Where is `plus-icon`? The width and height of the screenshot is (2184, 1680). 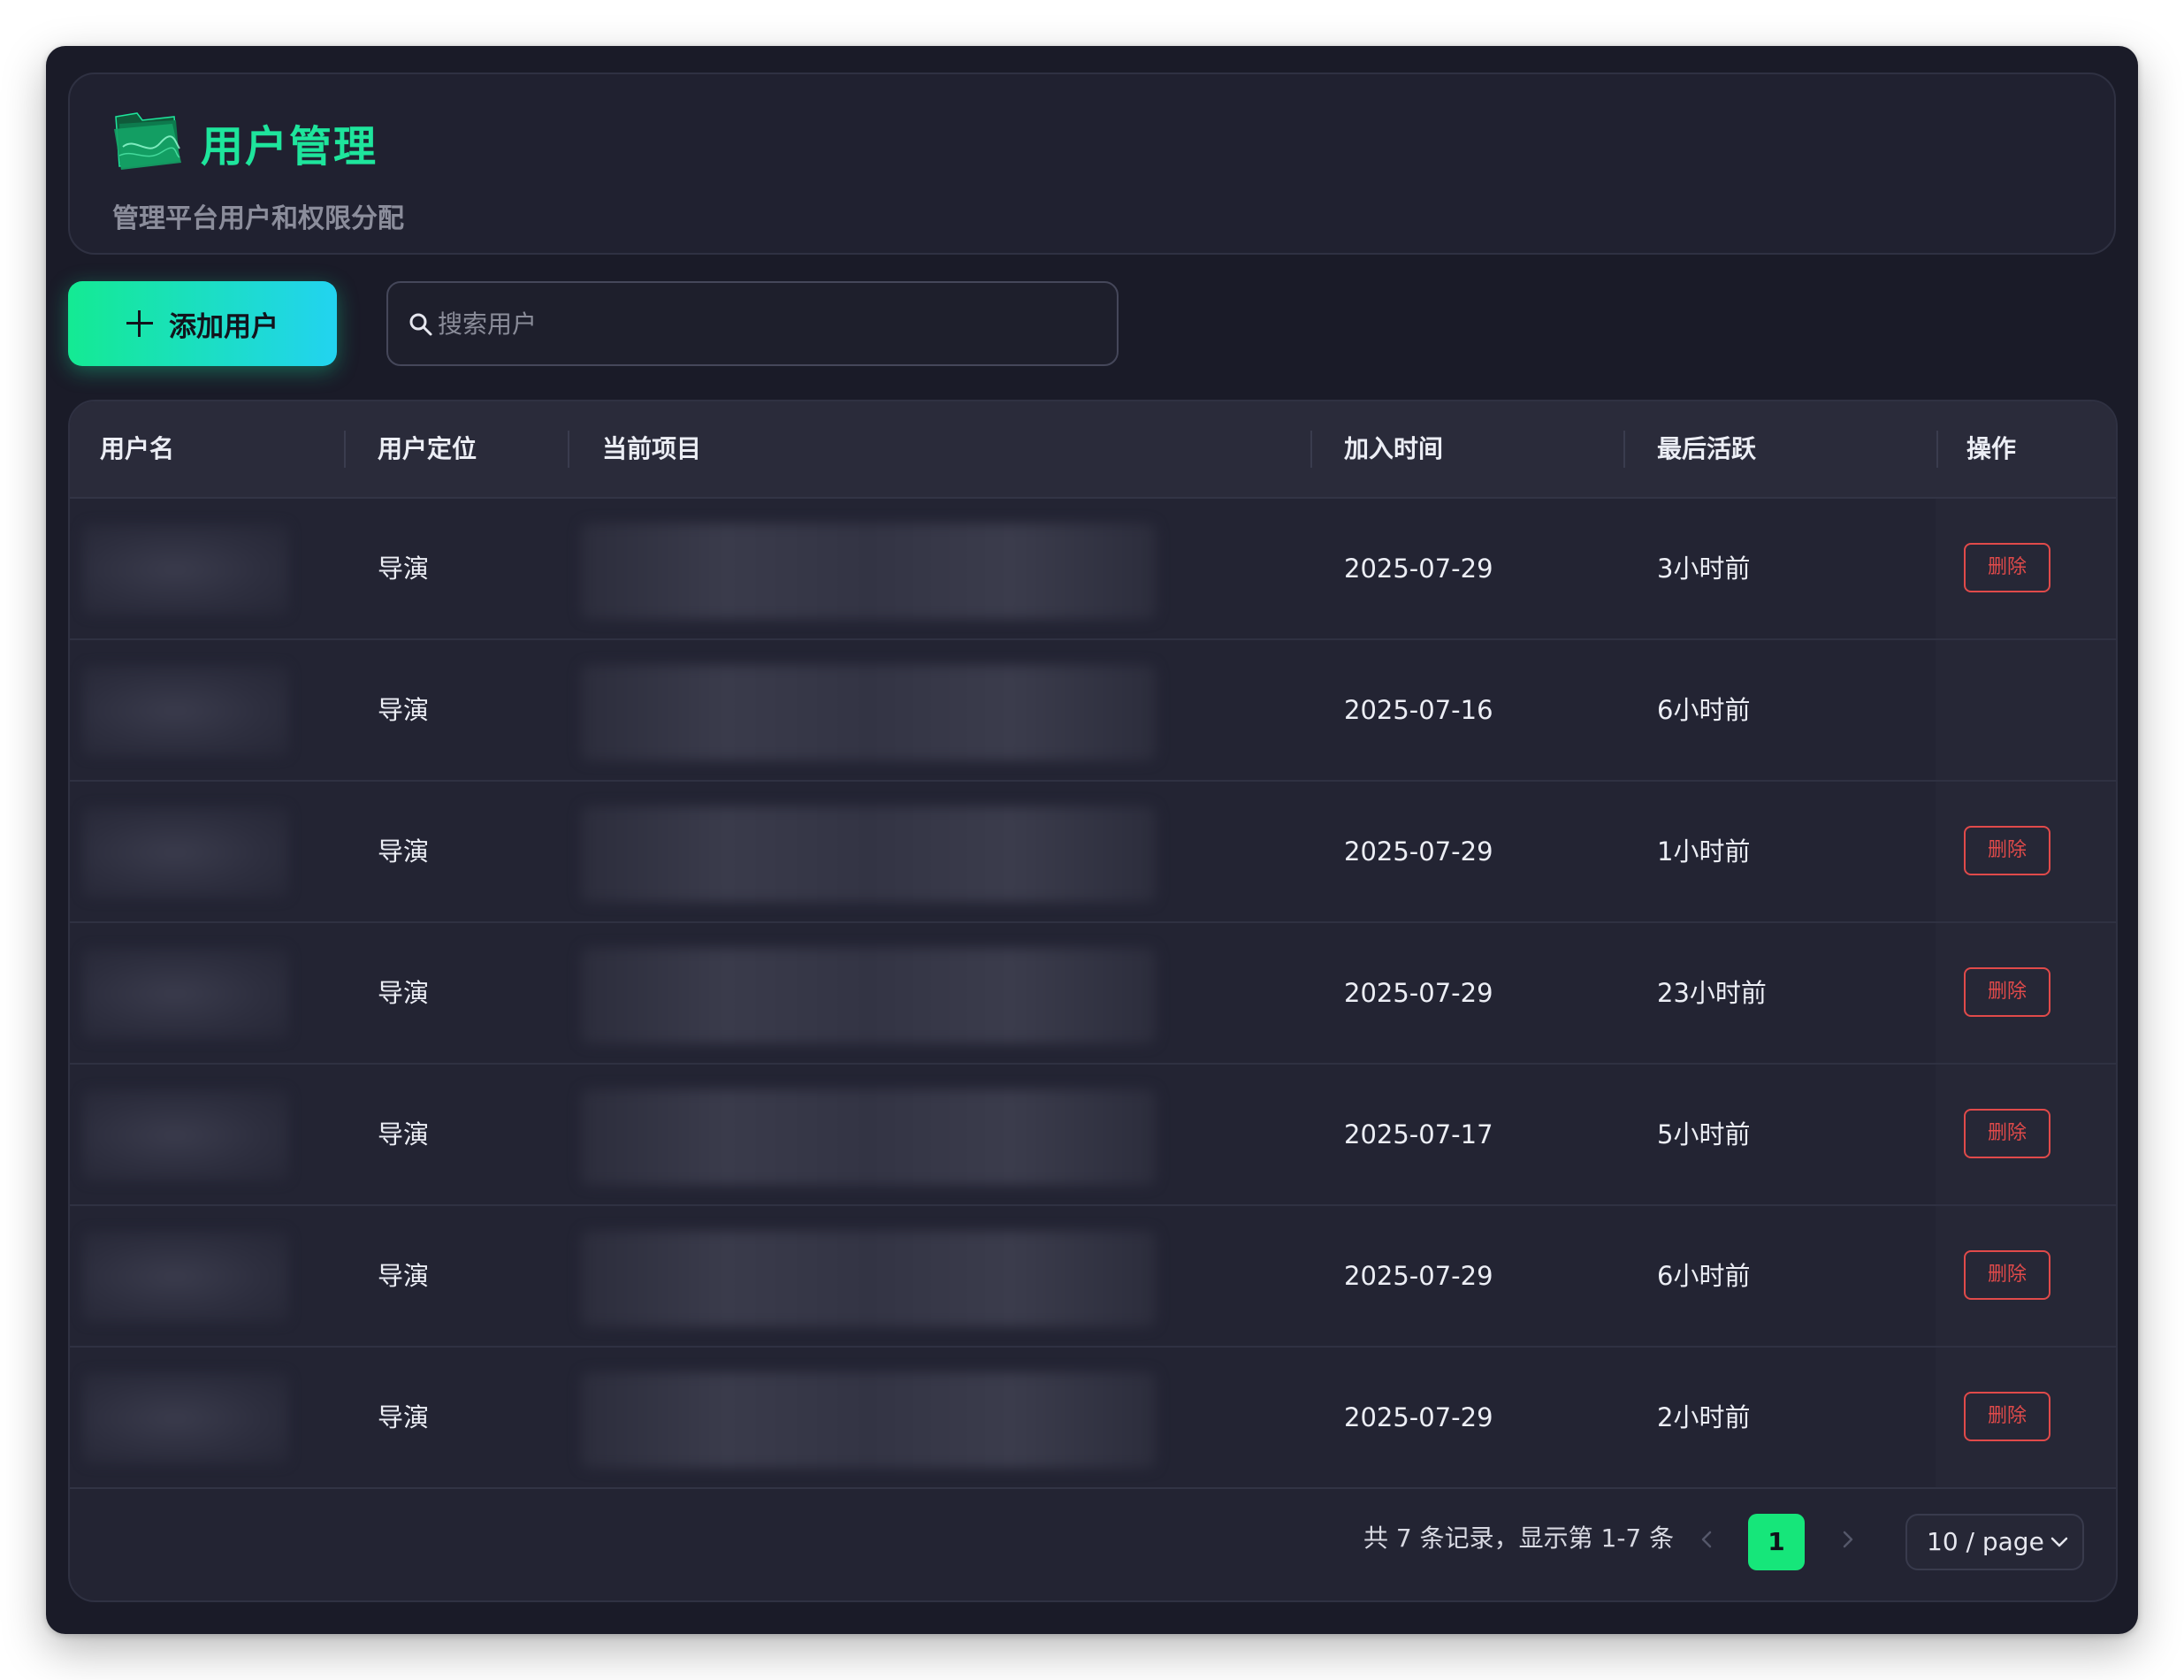
plus-icon is located at coordinates (139, 323).